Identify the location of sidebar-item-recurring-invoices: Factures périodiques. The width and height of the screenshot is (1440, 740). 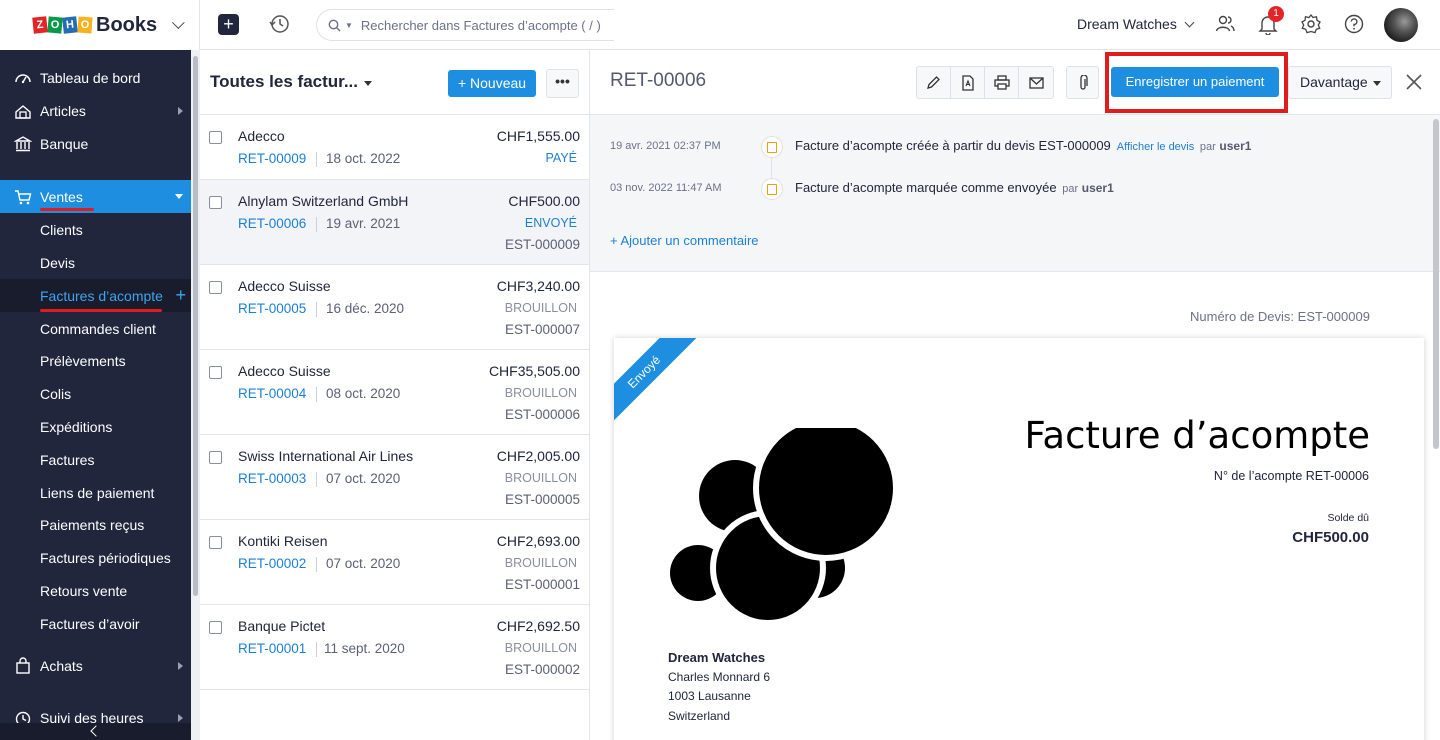
(95, 557).